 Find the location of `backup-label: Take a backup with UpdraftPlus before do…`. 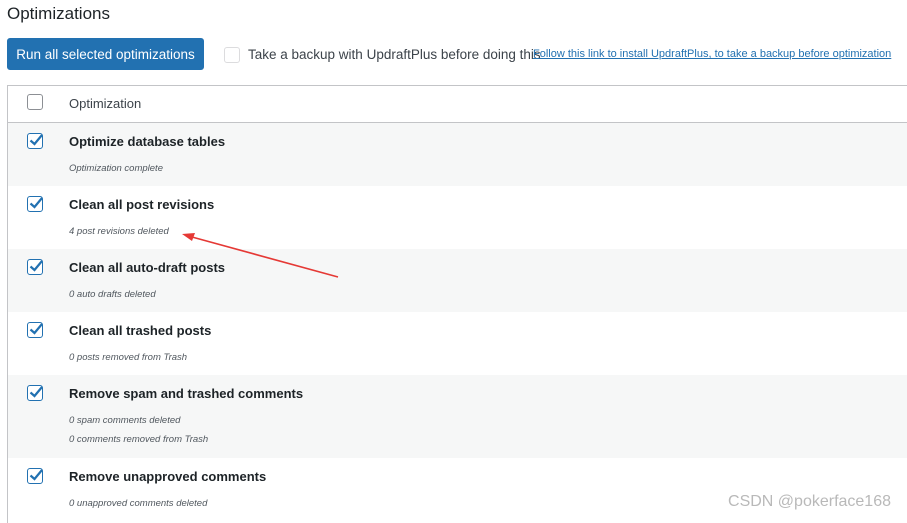

backup-label: Take a backup with UpdraftPlus before do… is located at coordinates (394, 54).